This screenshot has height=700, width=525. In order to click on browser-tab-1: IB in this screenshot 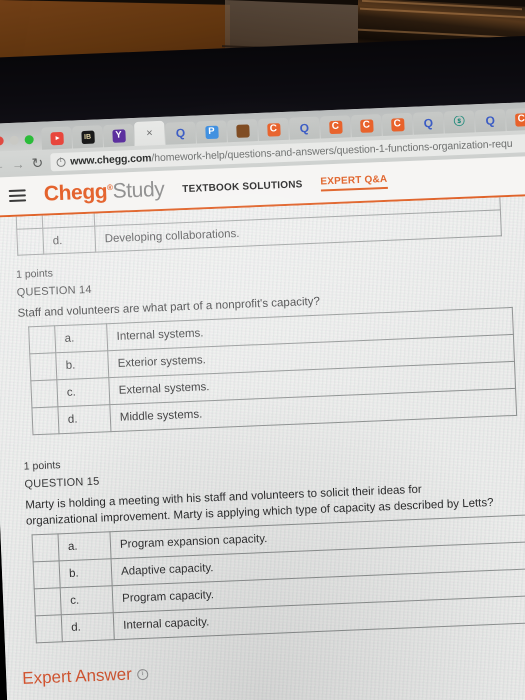, I will do `click(88, 137)`.